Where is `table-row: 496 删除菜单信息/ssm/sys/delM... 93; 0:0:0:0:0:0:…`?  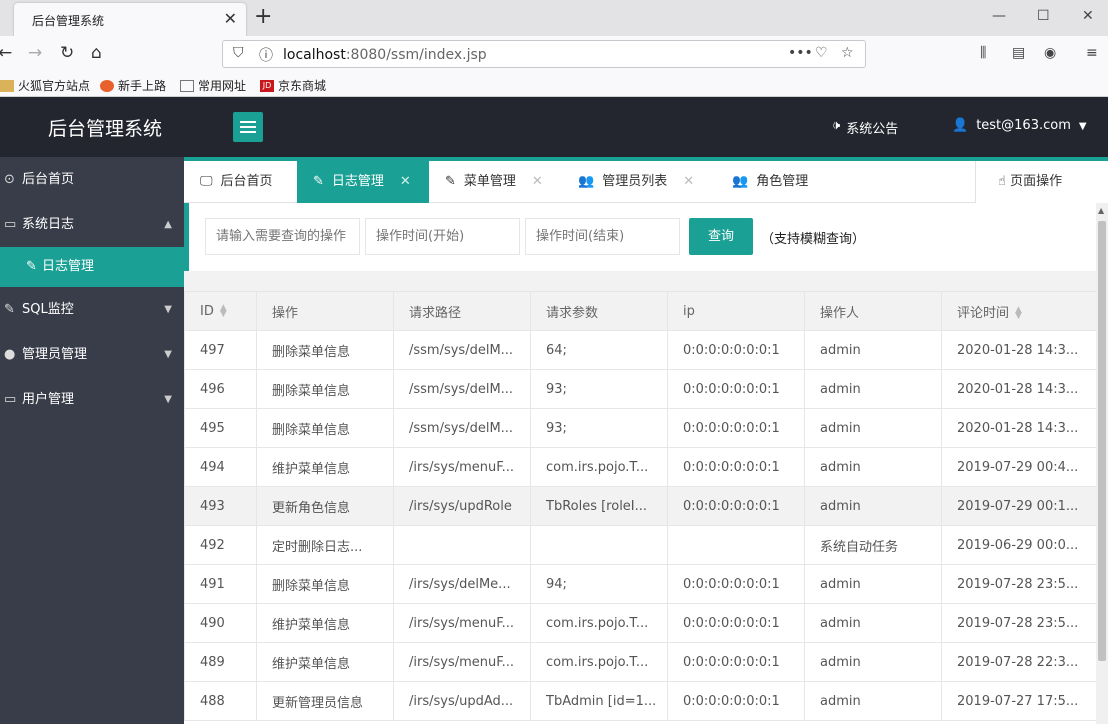 table-row: 496 删除菜单信息/ssm/sys/delM... 93; 0:0:0:0:0:0:… is located at coordinates (640, 389).